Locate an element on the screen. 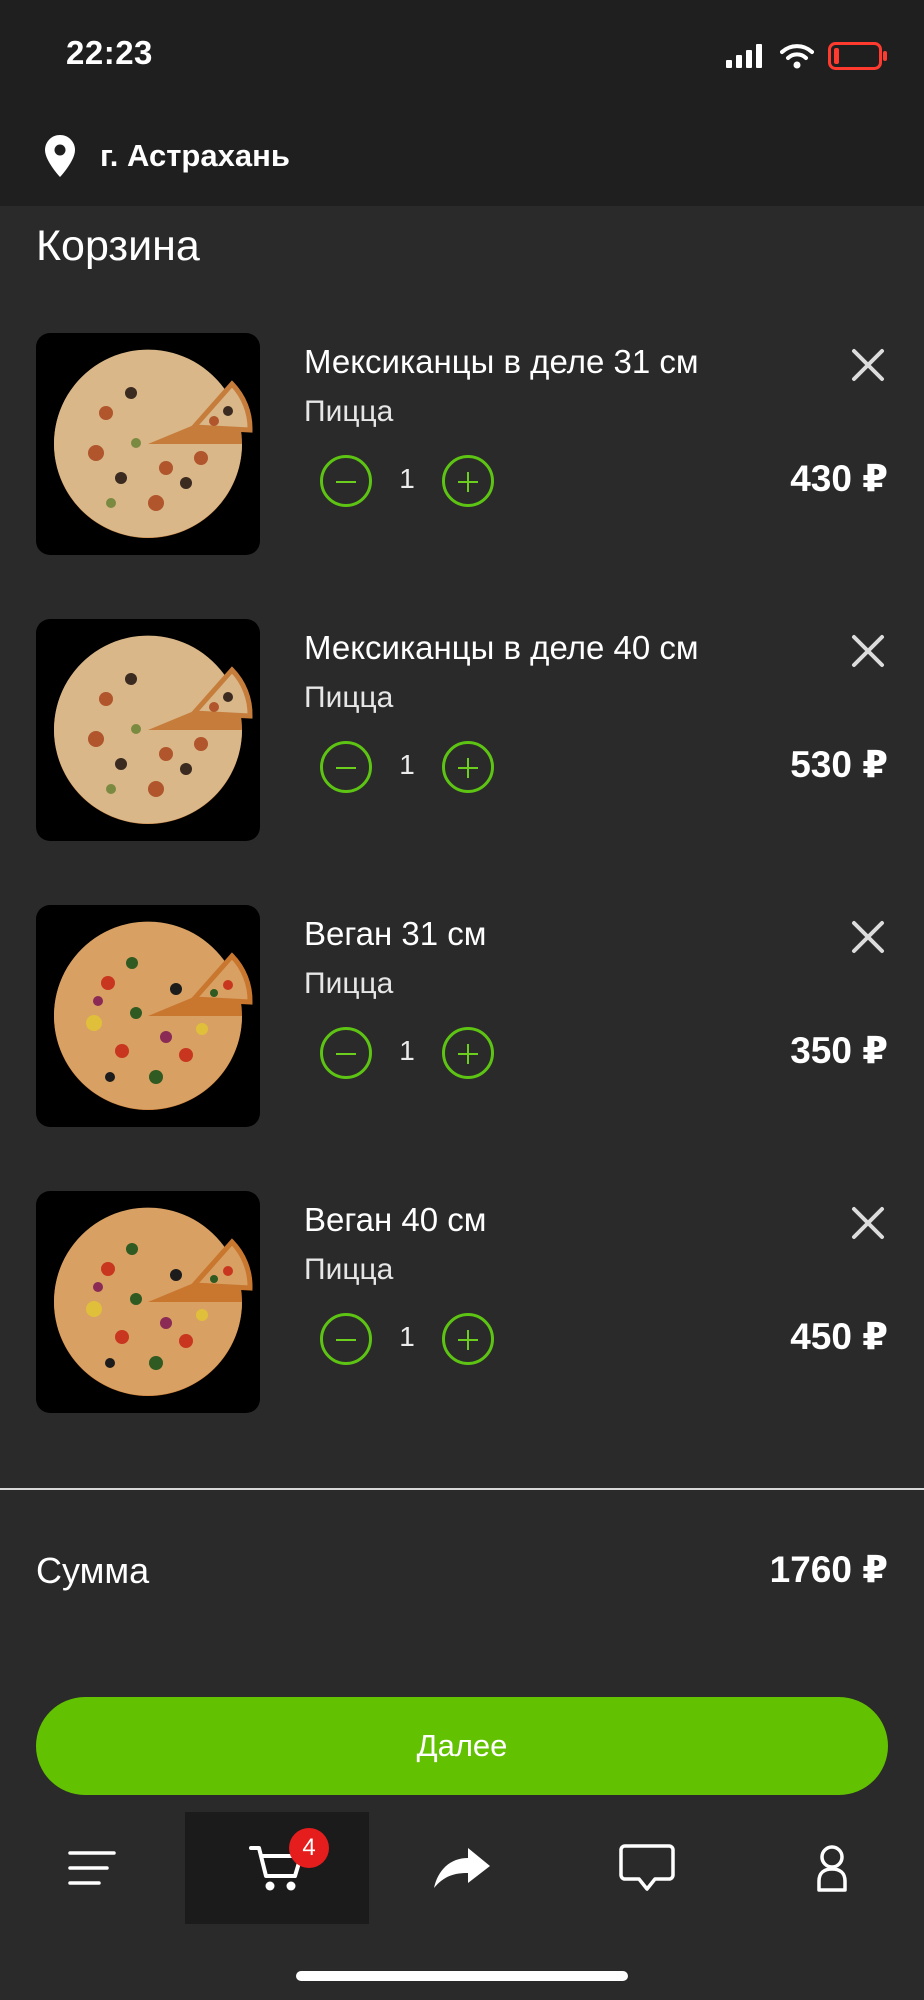 The width and height of the screenshot is (924, 2000). menu-icon is located at coordinates (92, 1868).